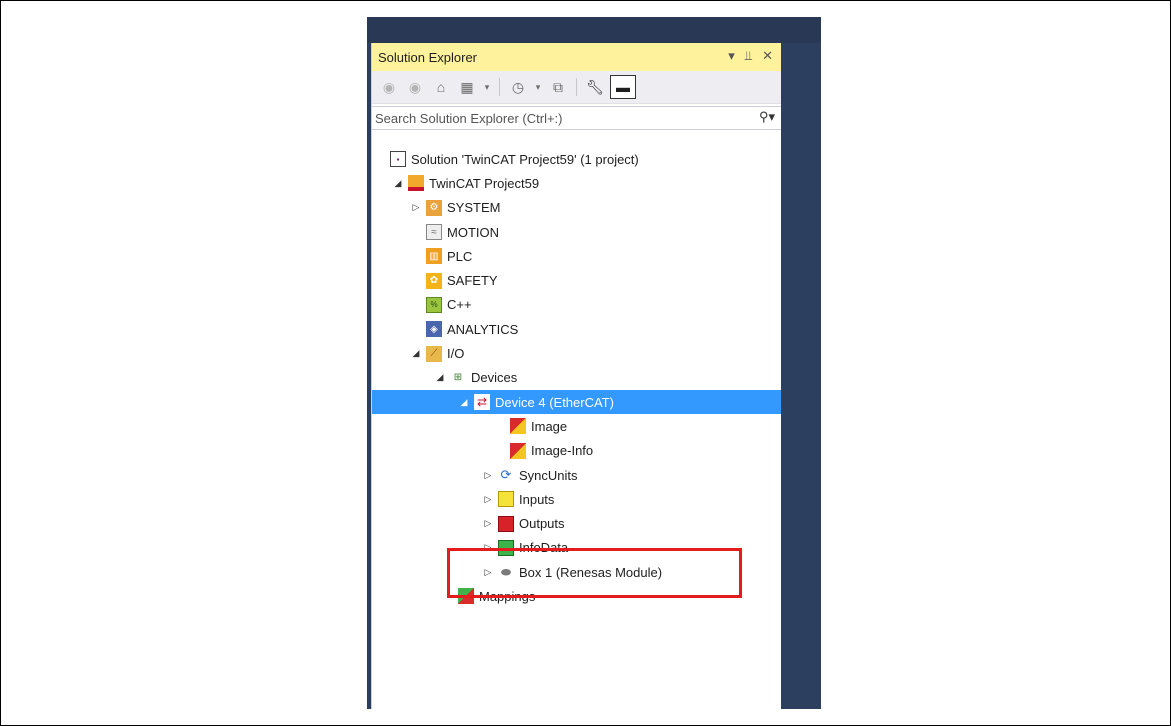 The width and height of the screenshot is (1171, 726). I want to click on tree-item-device4: ◢ ⇄ Device 4 (EtherCAT), so click(576, 402).